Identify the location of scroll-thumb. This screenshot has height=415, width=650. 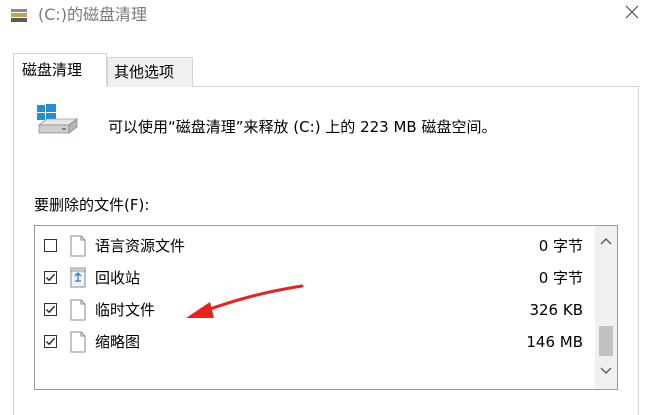
(606, 341).